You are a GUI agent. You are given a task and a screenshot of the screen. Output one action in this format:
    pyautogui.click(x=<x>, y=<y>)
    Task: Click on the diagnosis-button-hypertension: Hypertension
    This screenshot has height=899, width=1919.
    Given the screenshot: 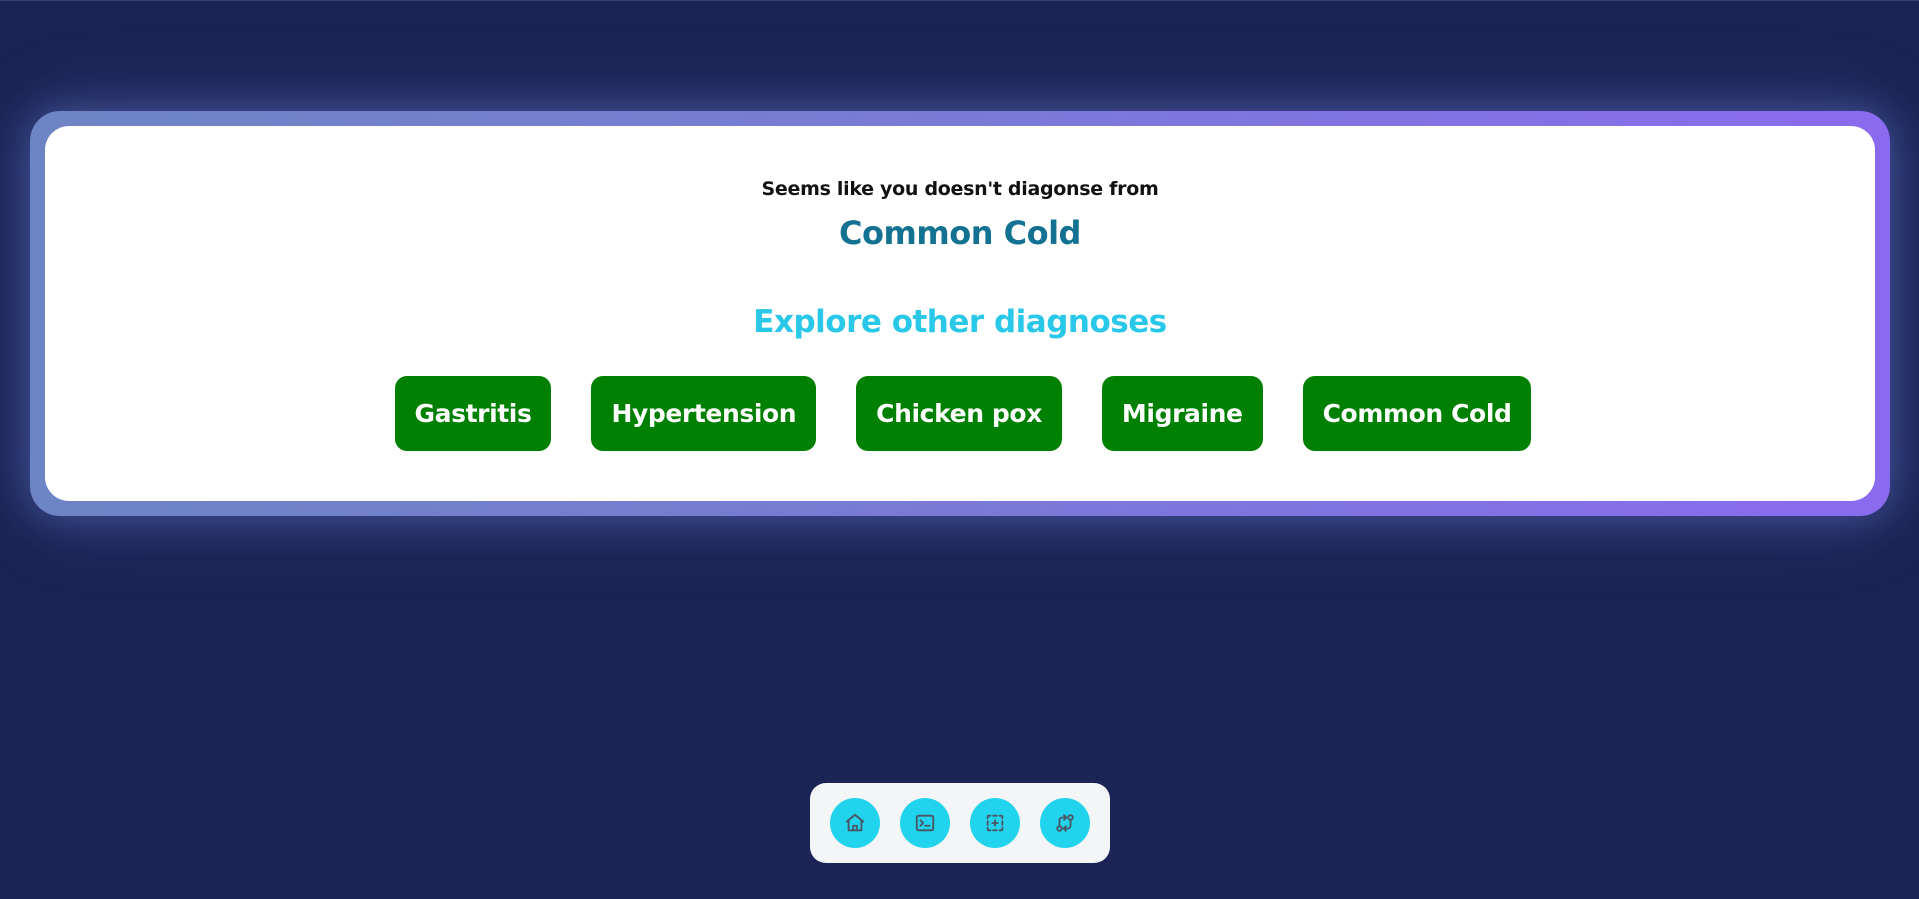 What is the action you would take?
    pyautogui.click(x=704, y=413)
    